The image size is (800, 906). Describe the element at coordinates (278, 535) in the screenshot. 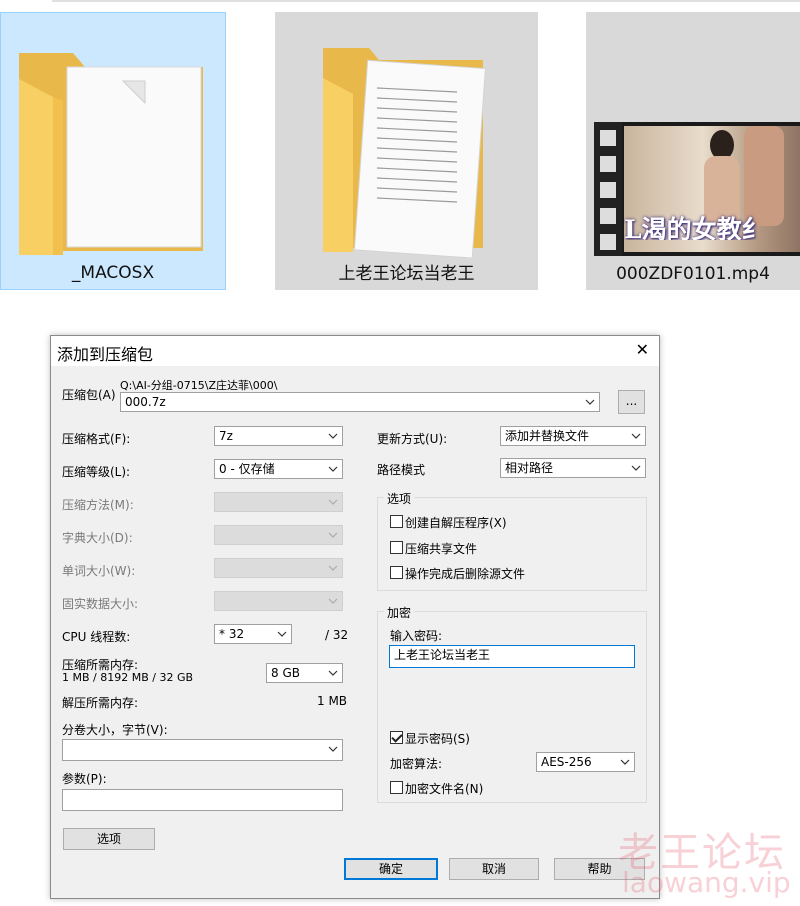

I see `dict-select` at that location.